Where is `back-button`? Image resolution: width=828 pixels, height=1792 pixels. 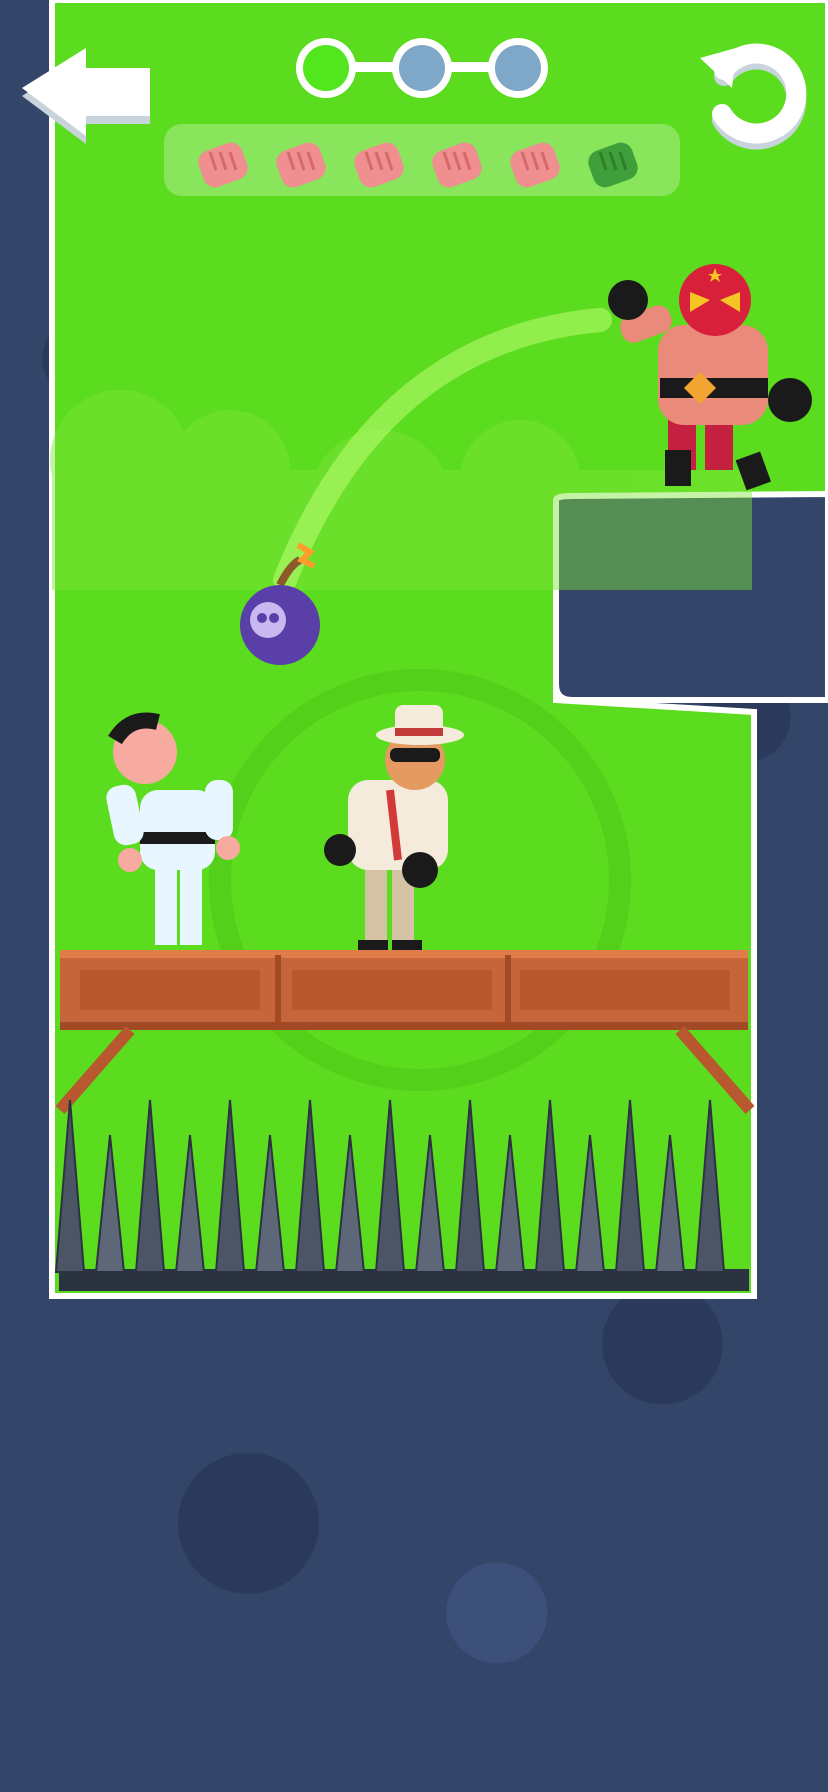 back-button is located at coordinates (88, 98).